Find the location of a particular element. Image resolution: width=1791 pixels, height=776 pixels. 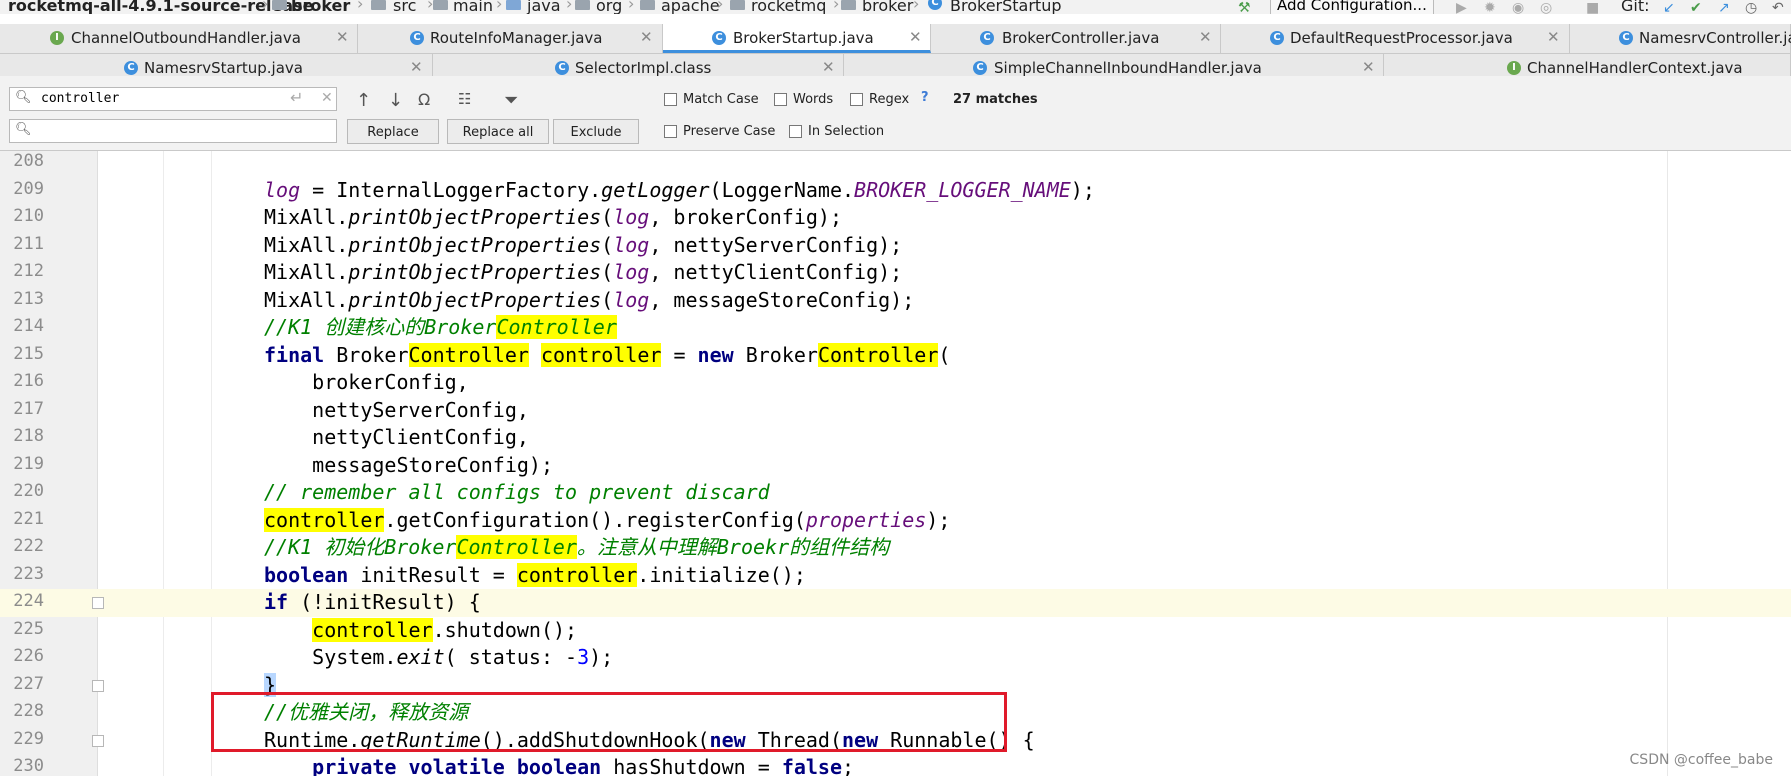

history-icon: ◷ is located at coordinates (1751, 7).